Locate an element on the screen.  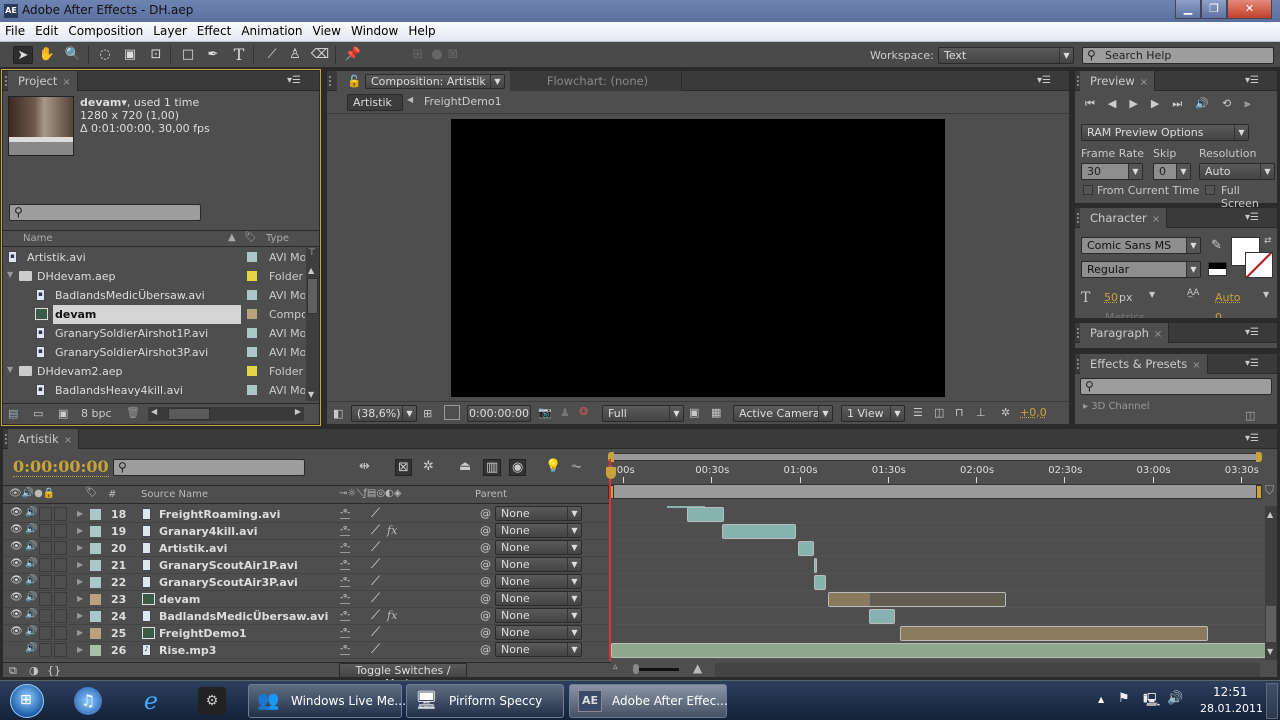
restore-button: ❐ is located at coordinates (1214, 9).